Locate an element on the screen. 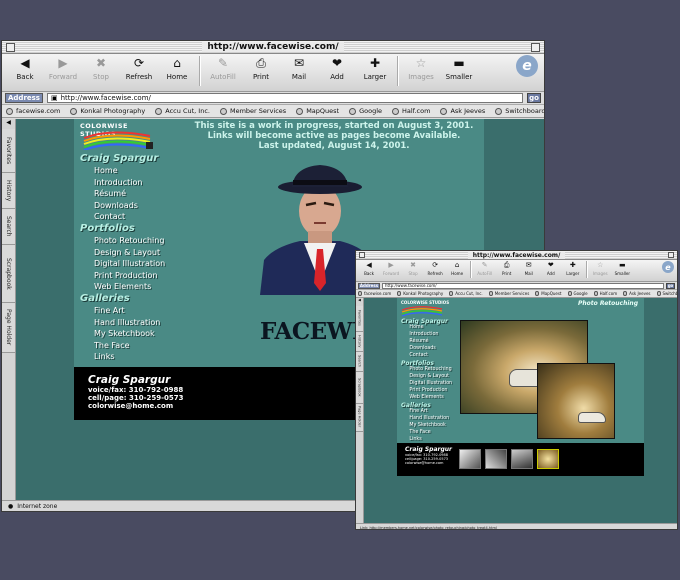  nav-link-fine-art: Fine Art is located at coordinates (130, 311).